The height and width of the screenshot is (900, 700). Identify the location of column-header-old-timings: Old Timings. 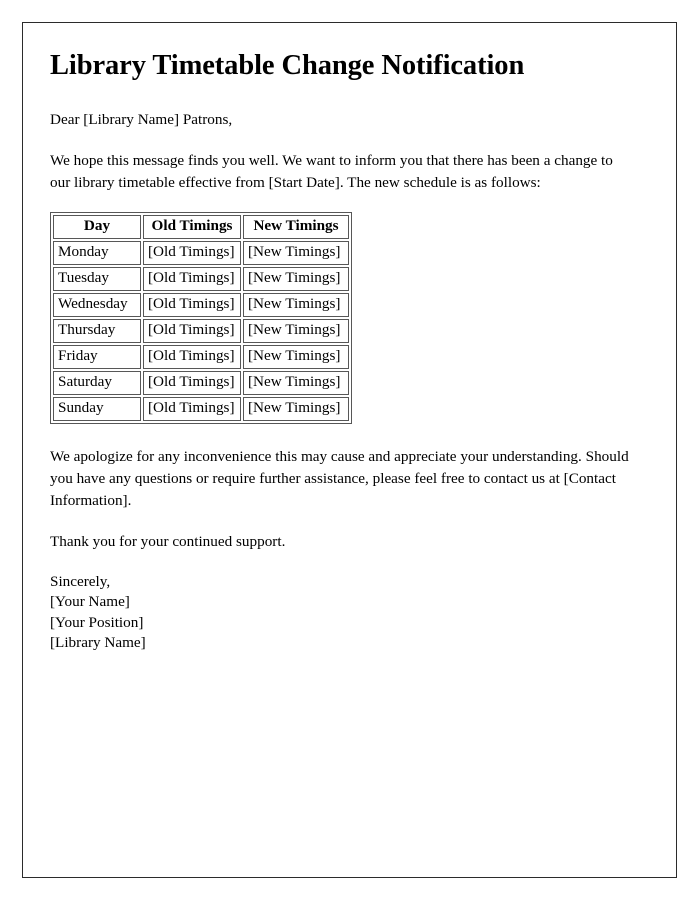
(192, 226).